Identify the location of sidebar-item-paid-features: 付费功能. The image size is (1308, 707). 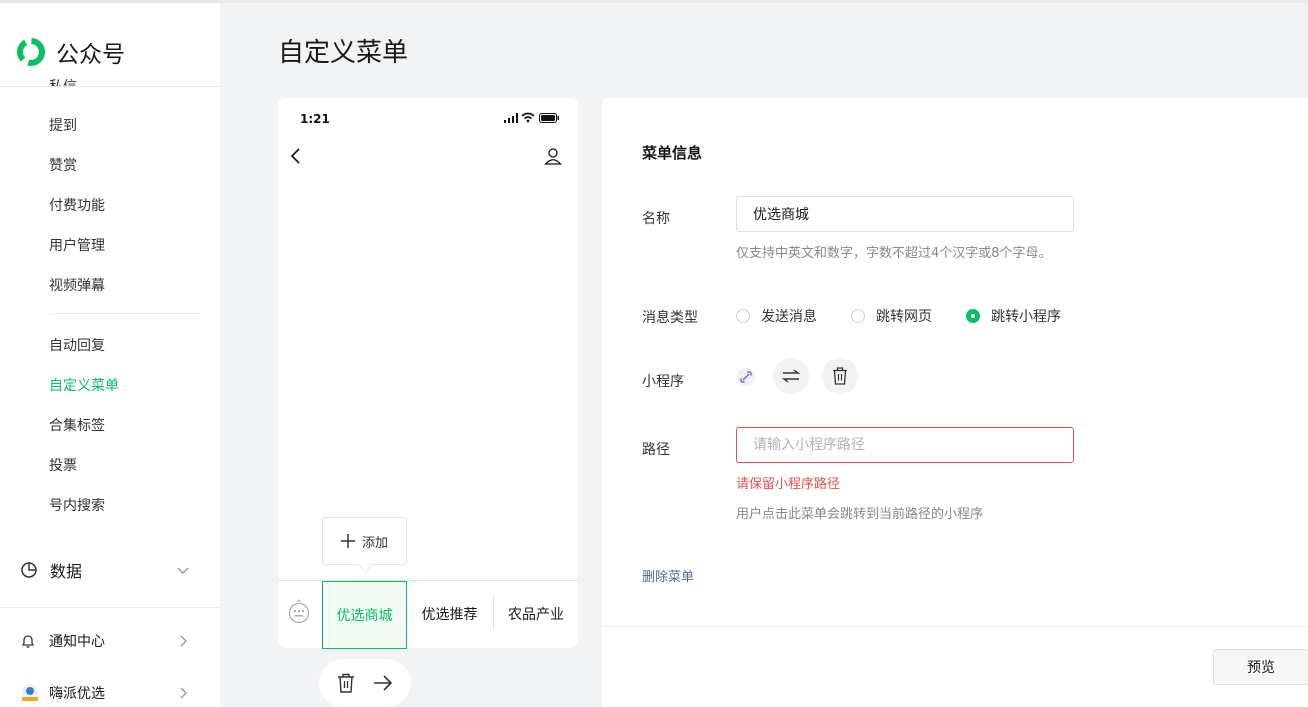
(77, 205).